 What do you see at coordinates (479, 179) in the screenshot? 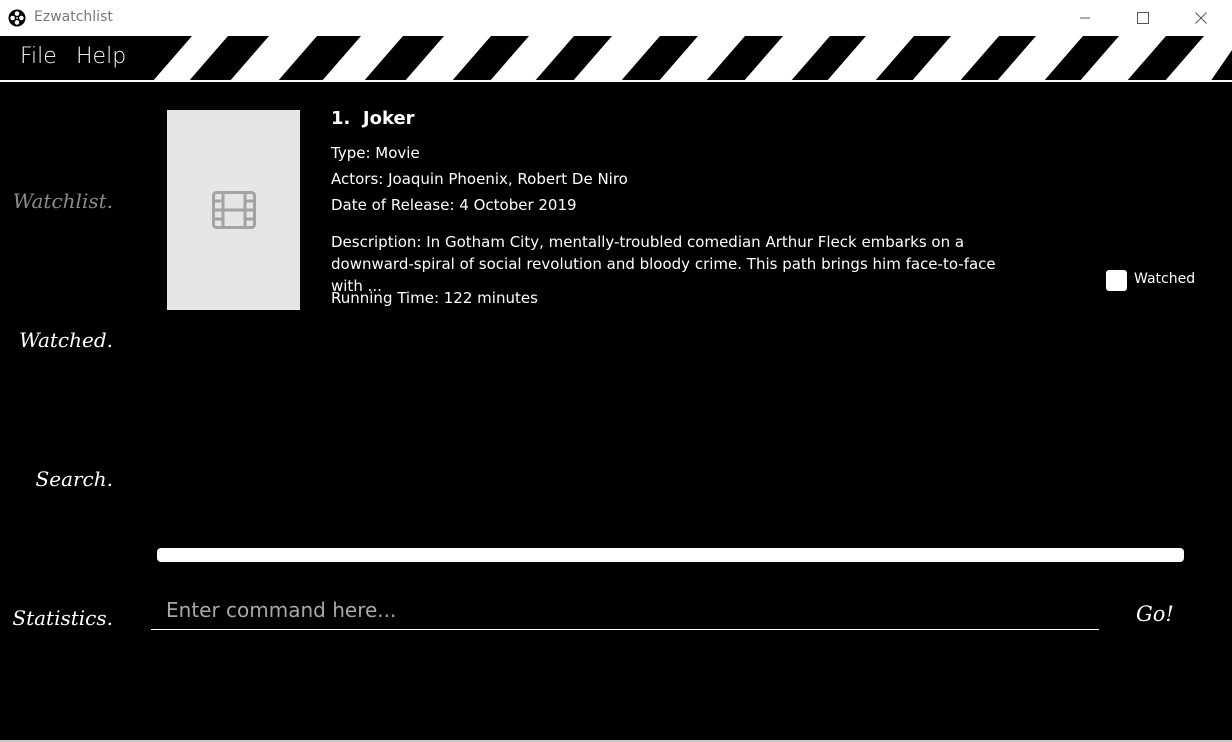
I see `show-actors: Actors: Joaquin Phoenix, Robert De Niro` at bounding box center [479, 179].